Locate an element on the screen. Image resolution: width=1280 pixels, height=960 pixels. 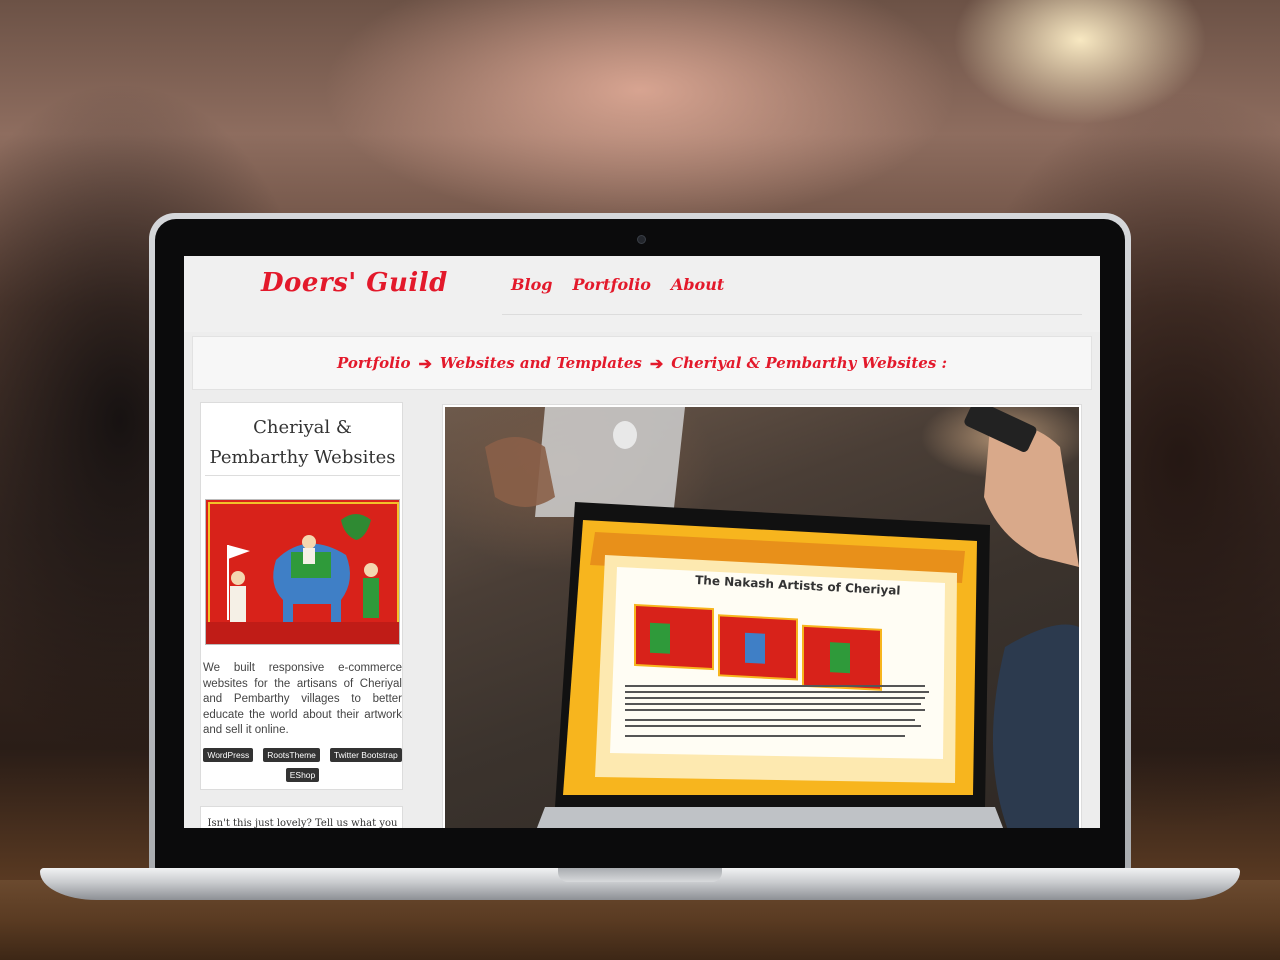
site-header: Doers' Guild Blog Portfolio About is located at coordinates (642, 294).